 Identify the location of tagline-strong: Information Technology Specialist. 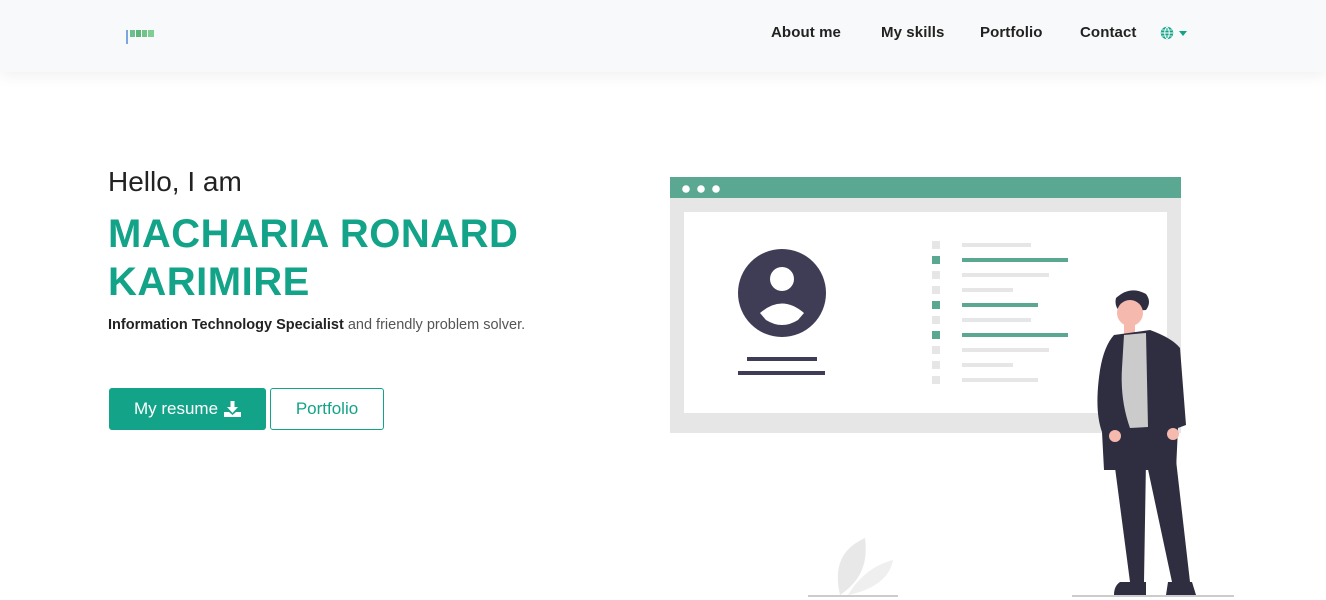
(226, 325).